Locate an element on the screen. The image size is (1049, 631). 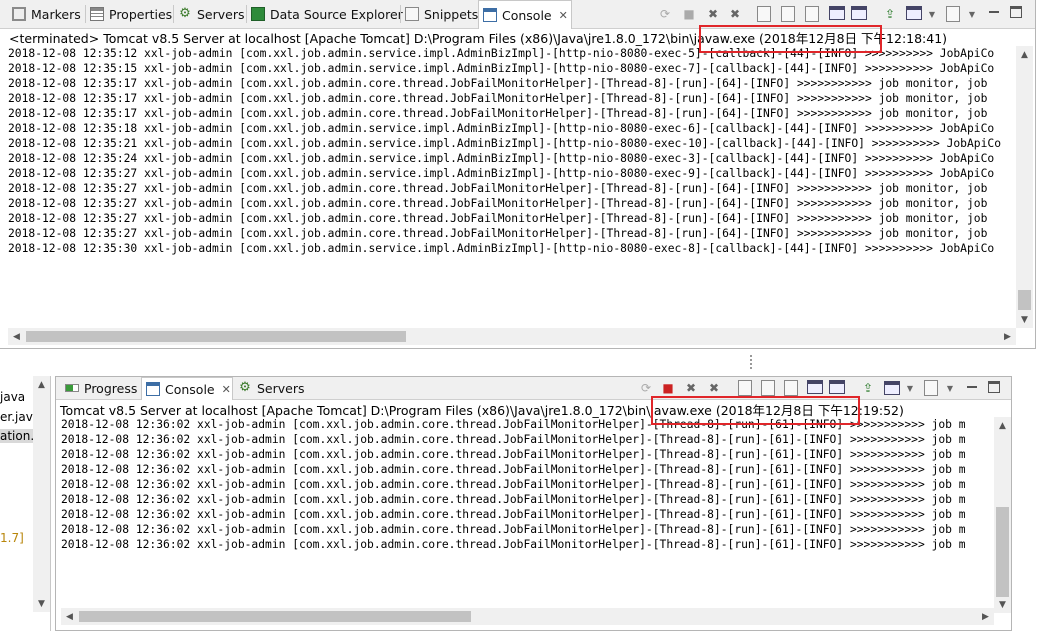
list-item: java is located at coordinates (12, 397).